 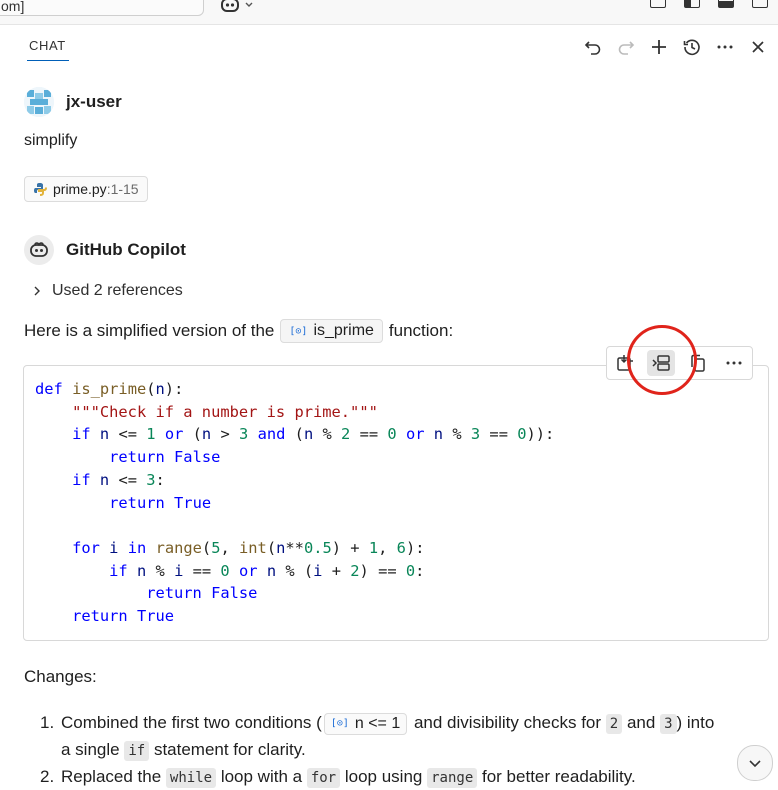 What do you see at coordinates (658, 4) in the screenshot?
I see `layout-customize-icon` at bounding box center [658, 4].